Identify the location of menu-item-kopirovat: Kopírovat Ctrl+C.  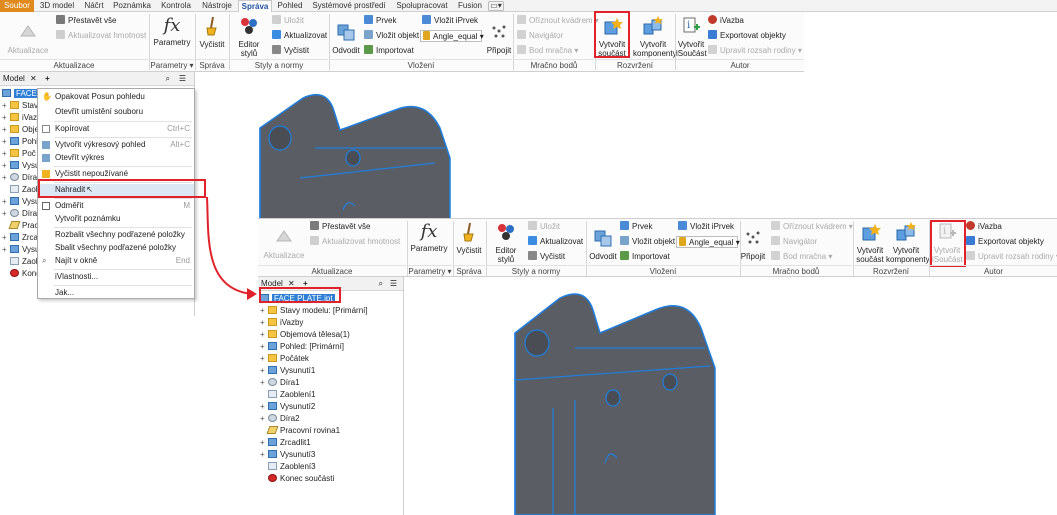
(116, 129).